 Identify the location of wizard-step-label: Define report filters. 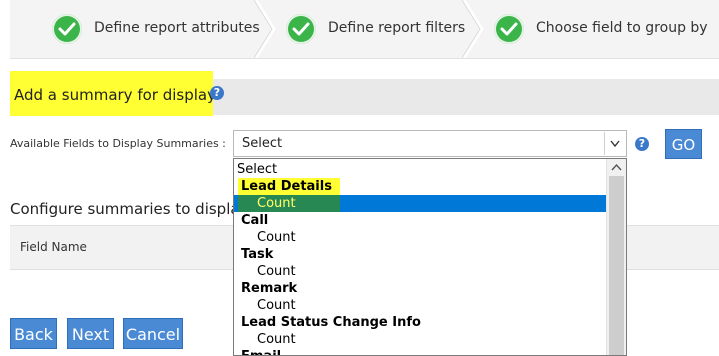
(397, 28).